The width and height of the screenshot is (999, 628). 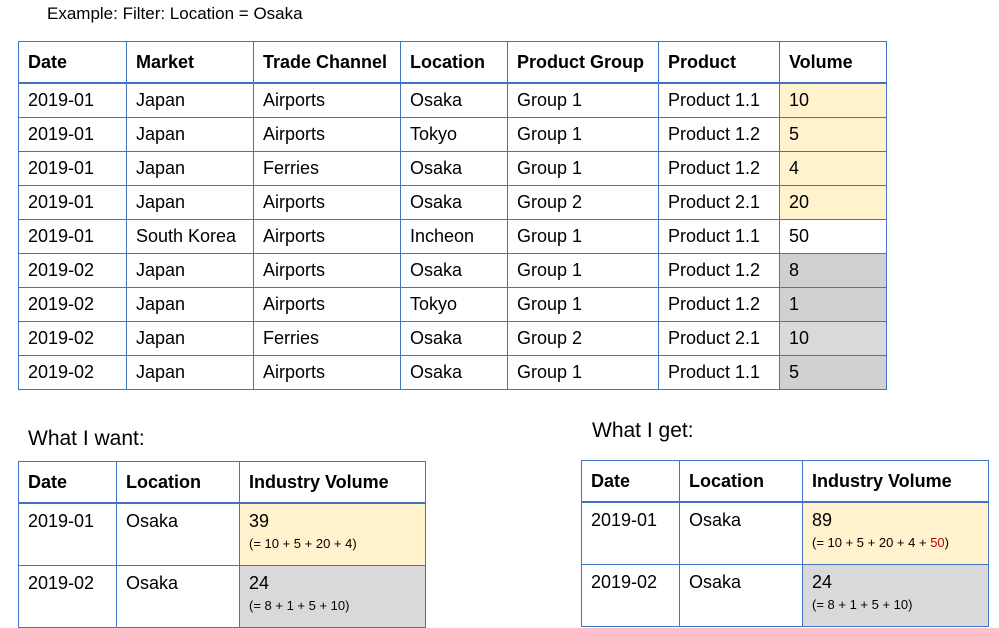 I want to click on industry-volume-cell: 39 (= 10 + 5 + 20 + 4), so click(x=332, y=534).